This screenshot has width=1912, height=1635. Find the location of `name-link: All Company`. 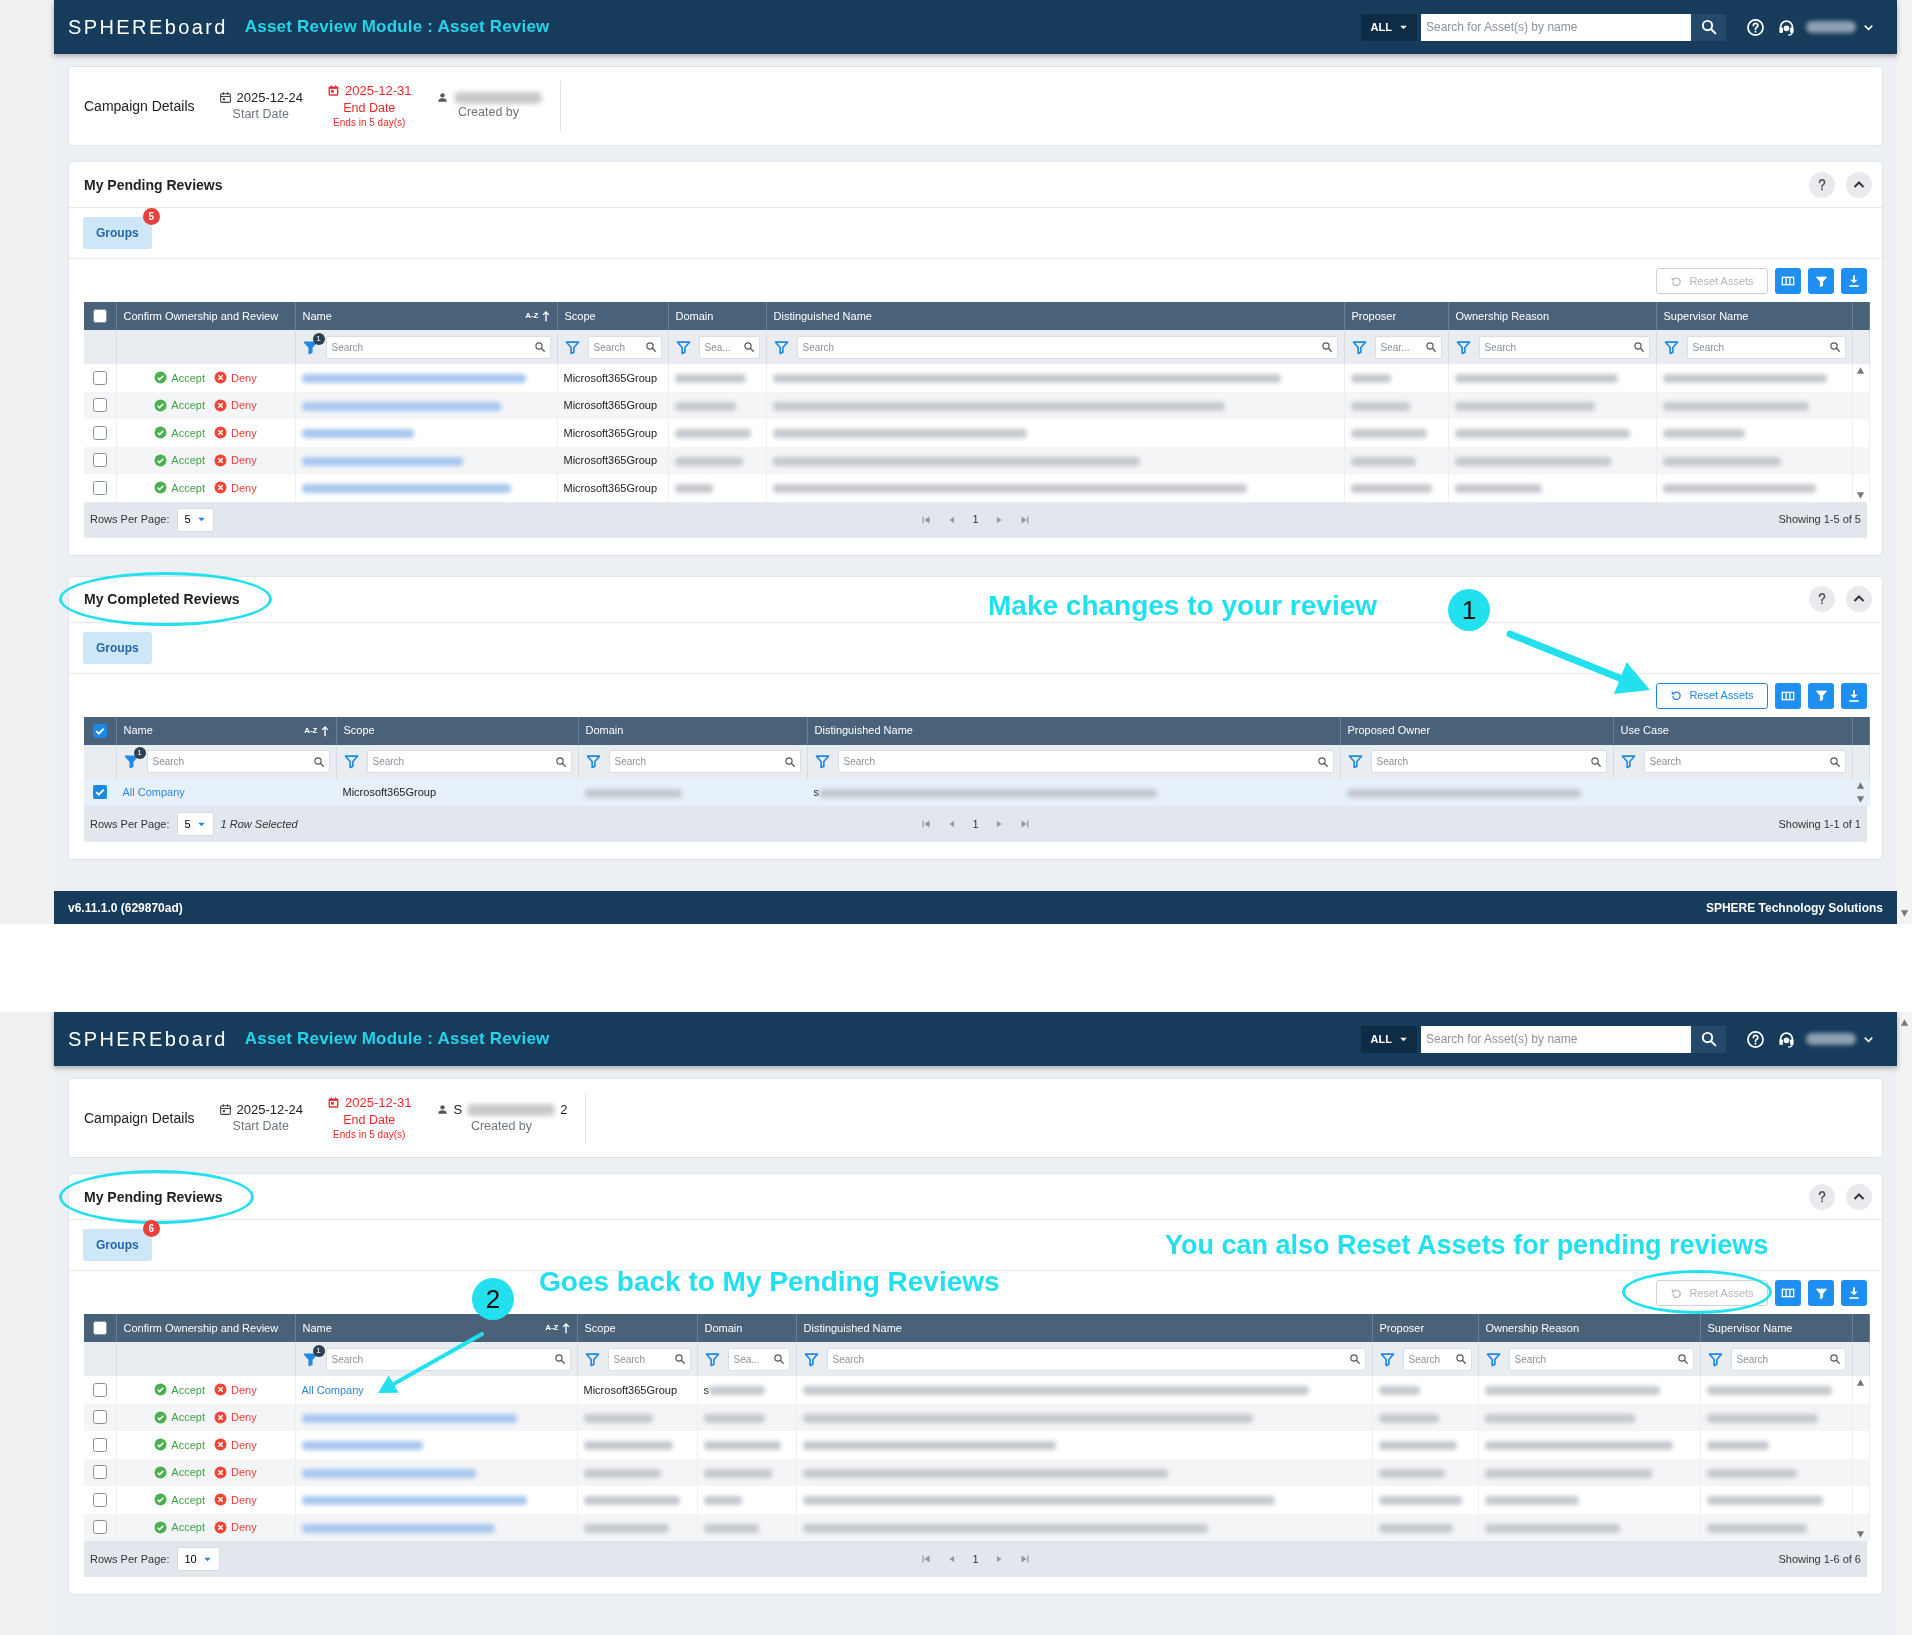

name-link: All Company is located at coordinates (153, 792).